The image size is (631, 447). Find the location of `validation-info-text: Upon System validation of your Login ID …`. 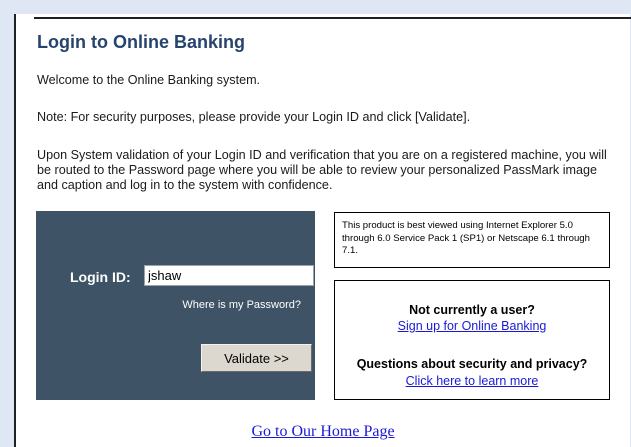

validation-info-text: Upon System validation of your Login ID … is located at coordinates (322, 170).